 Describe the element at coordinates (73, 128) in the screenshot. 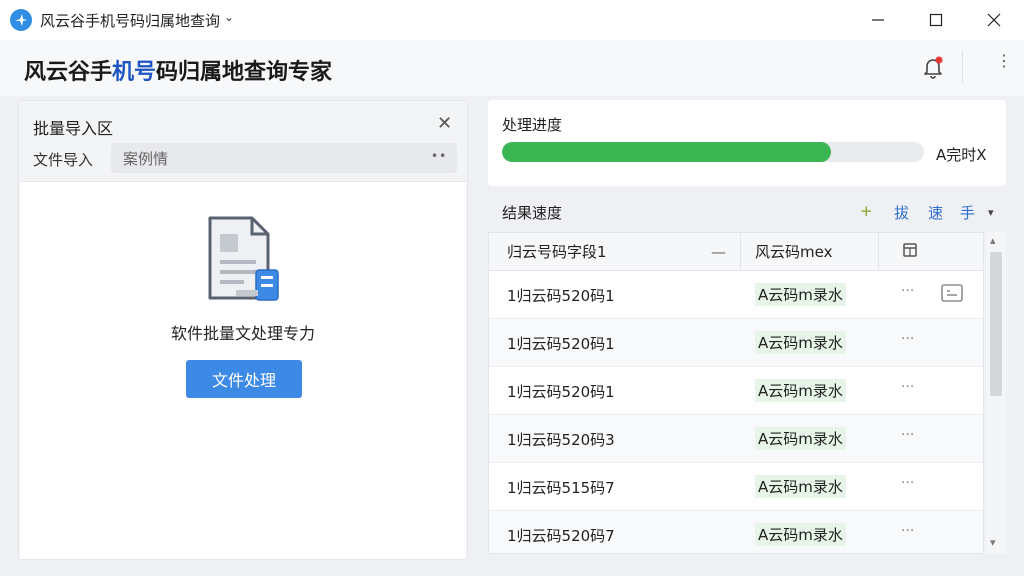

I see `batch-import-title: 批量导入区` at that location.